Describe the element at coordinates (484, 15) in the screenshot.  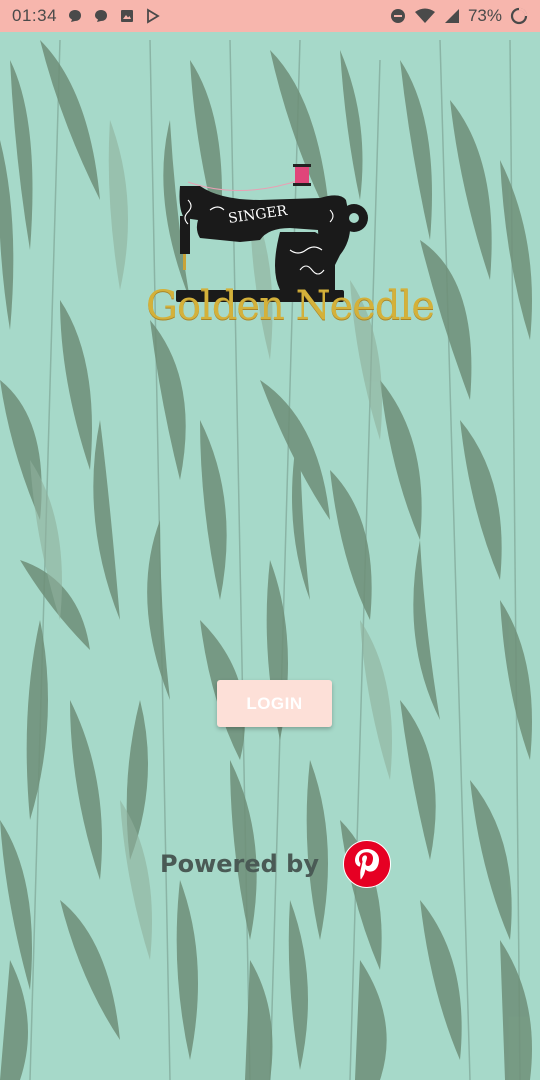
I see `battery-percent: 73%` at that location.